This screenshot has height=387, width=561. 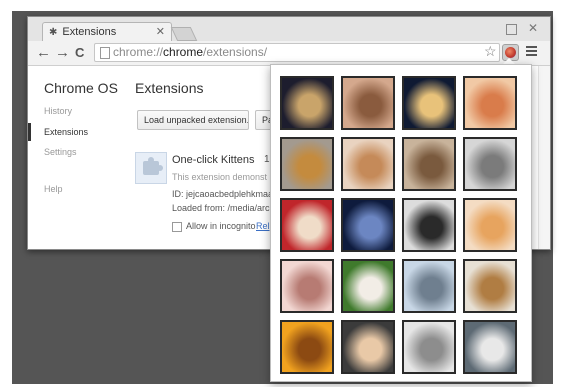 What do you see at coordinates (169, 88) in the screenshot?
I see `page-title: Extensions` at bounding box center [169, 88].